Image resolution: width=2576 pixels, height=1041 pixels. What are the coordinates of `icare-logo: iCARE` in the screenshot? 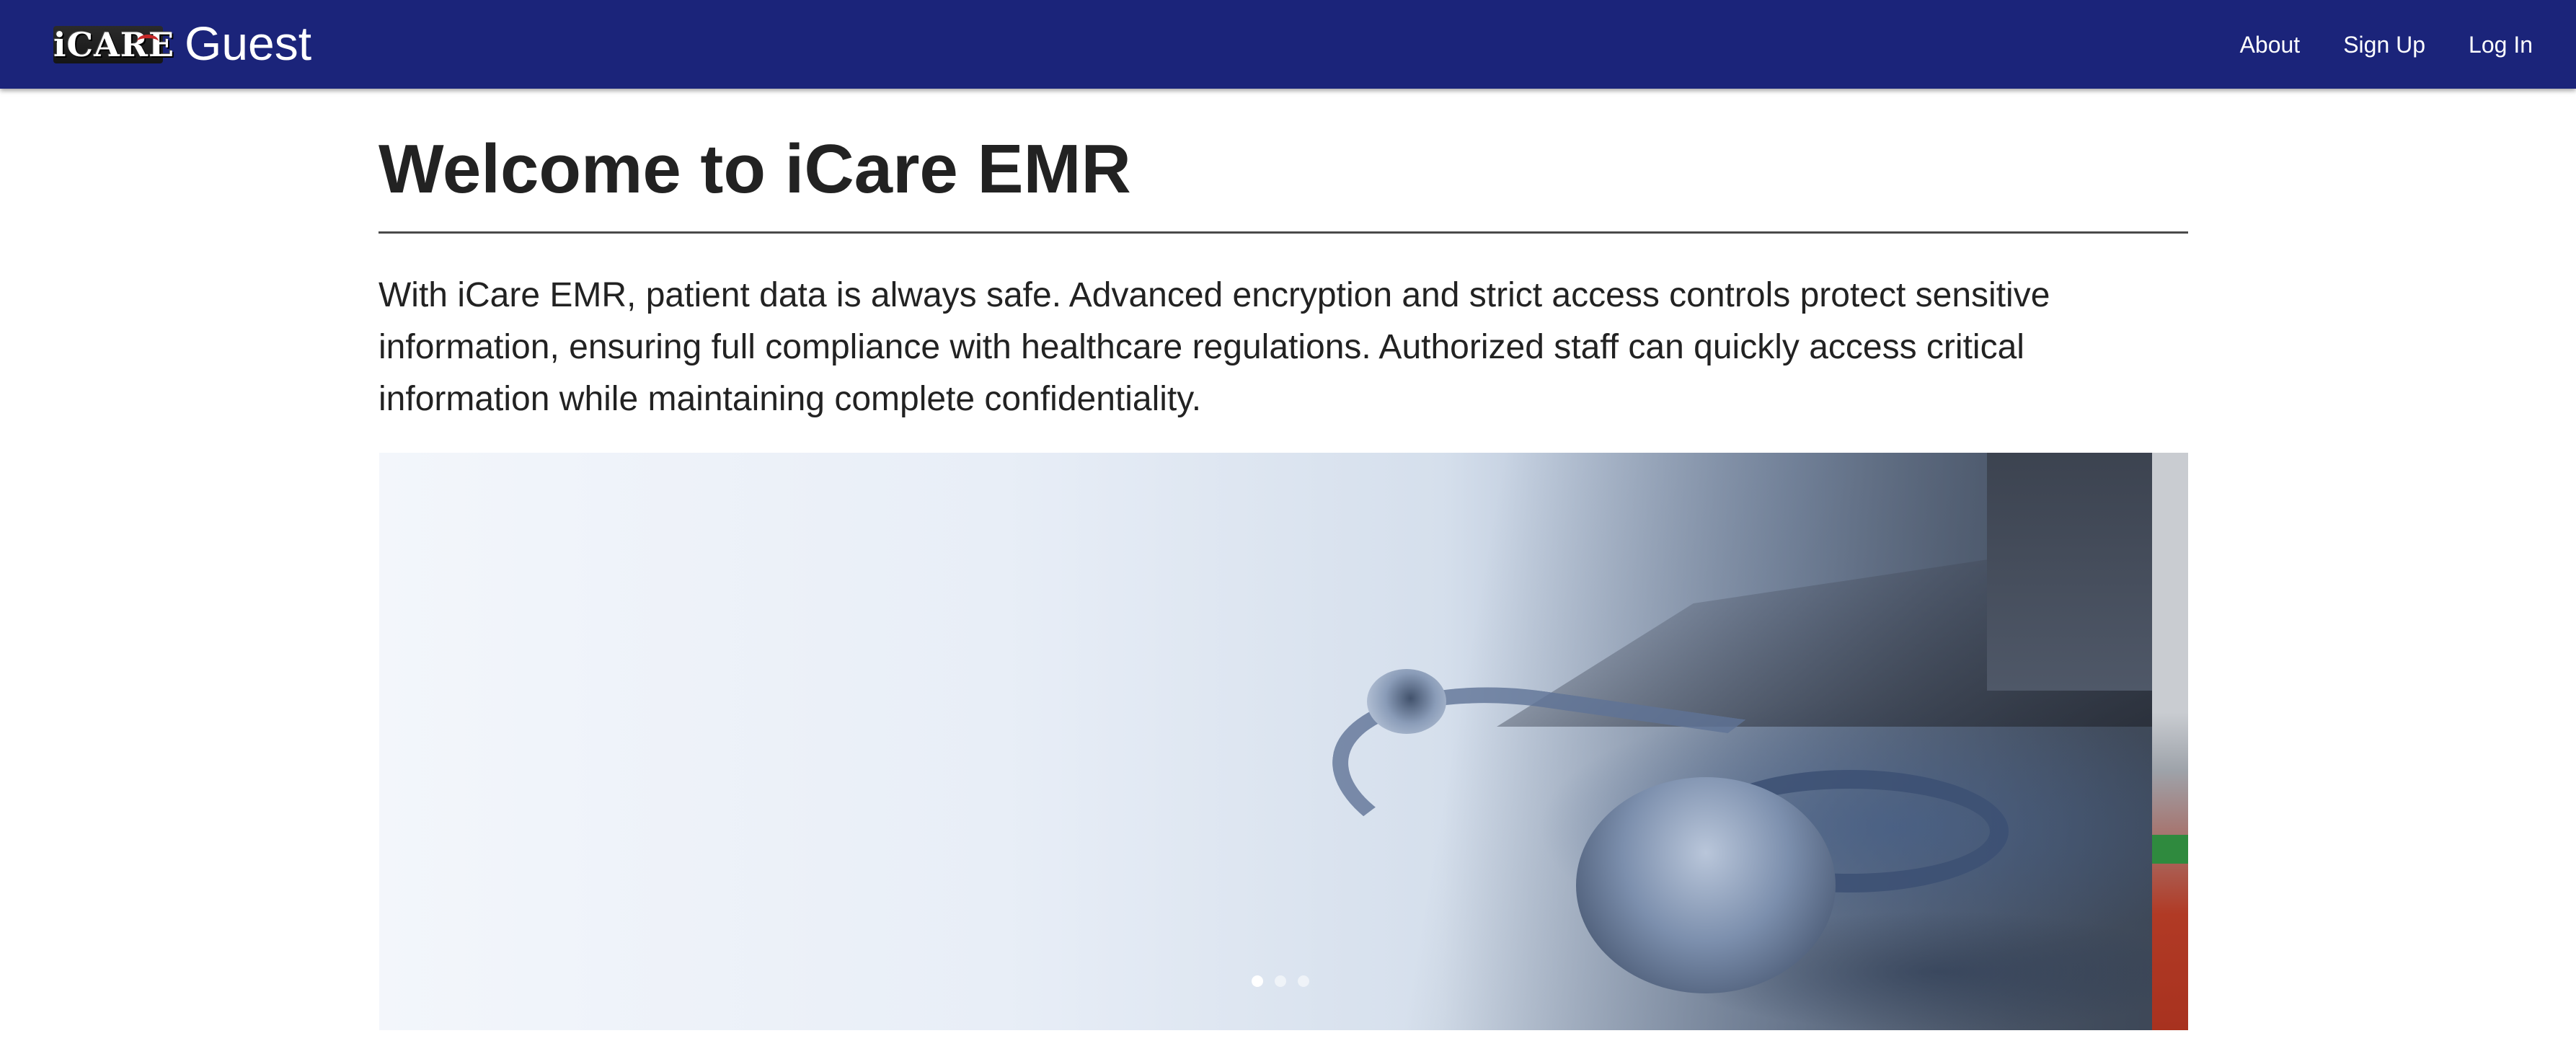 It's located at (113, 44).